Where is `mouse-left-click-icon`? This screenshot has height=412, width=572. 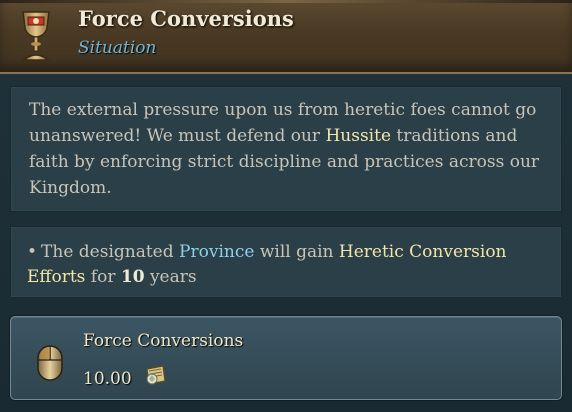 mouse-left-click-icon is located at coordinates (50, 363).